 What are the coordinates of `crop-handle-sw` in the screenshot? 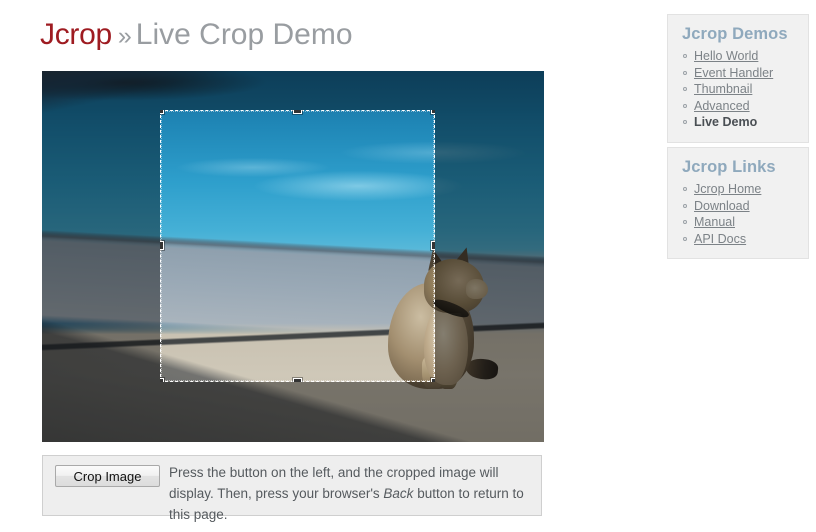 It's located at (162, 380).